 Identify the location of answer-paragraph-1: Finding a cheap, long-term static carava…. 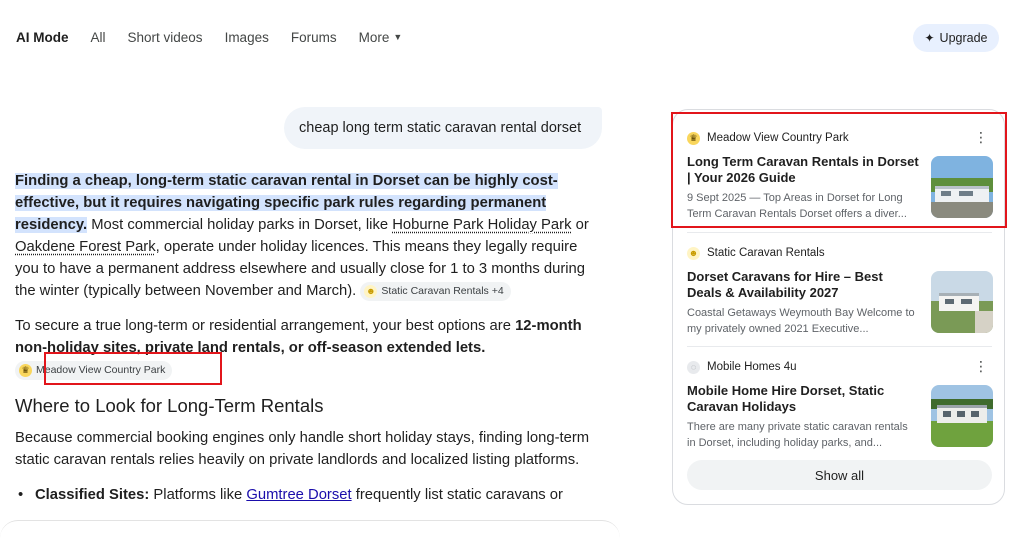
(310, 236).